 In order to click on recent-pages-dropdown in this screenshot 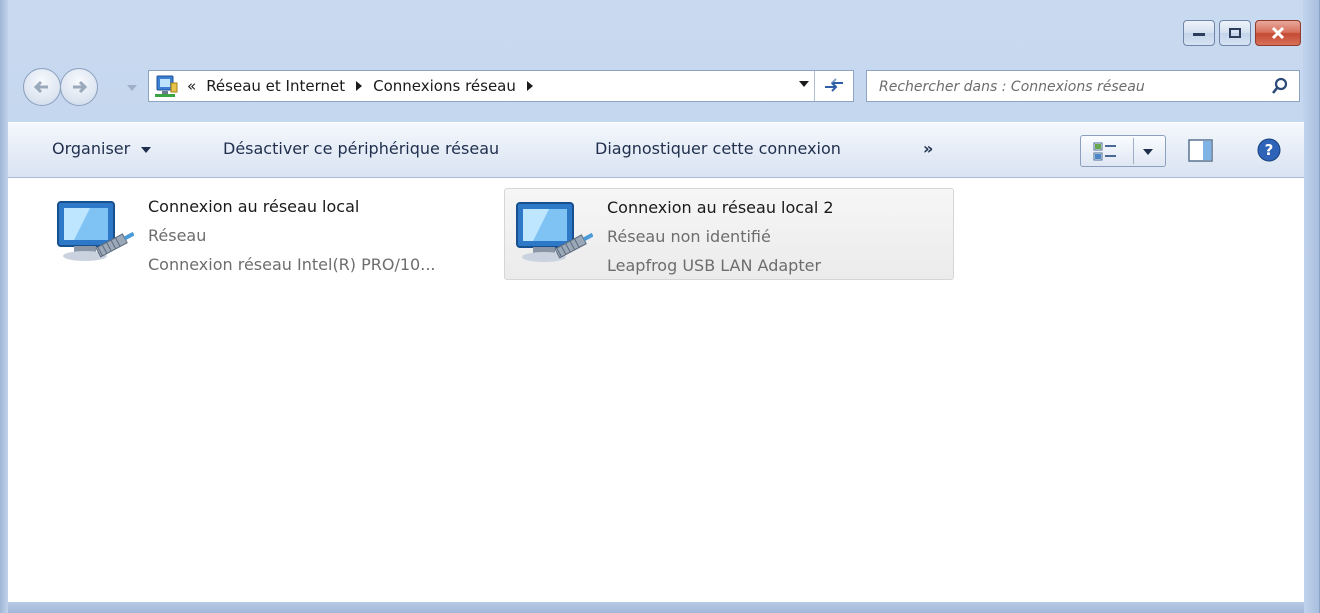, I will do `click(132, 87)`.